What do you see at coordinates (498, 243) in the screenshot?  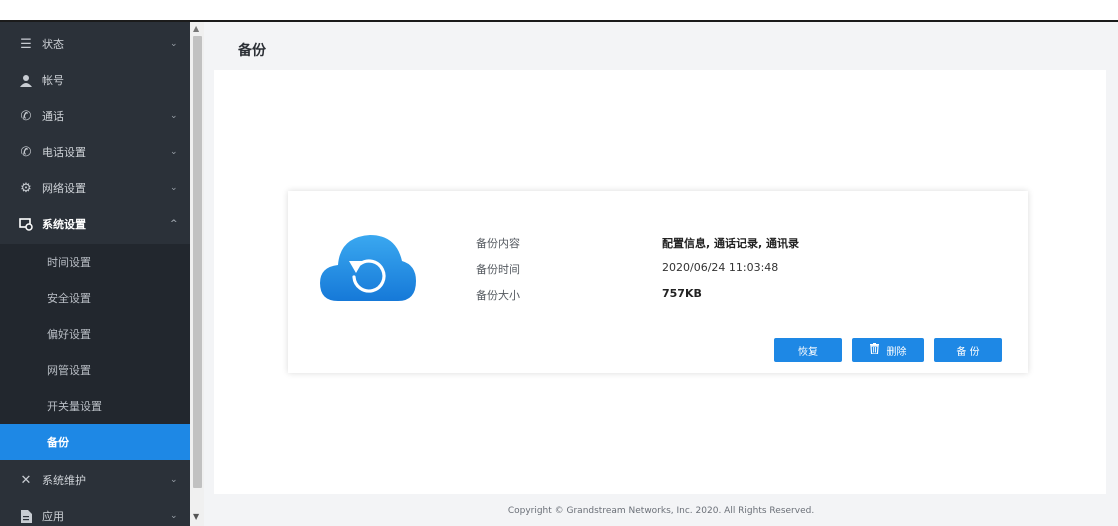 I see `backup-content-label: 备份内容` at bounding box center [498, 243].